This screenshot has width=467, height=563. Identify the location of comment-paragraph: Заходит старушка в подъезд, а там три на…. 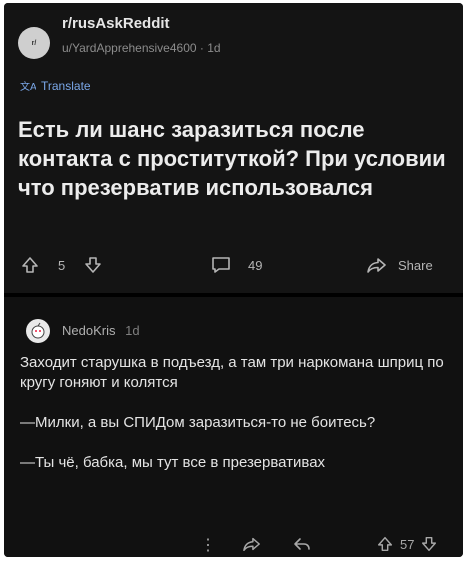
(232, 372).